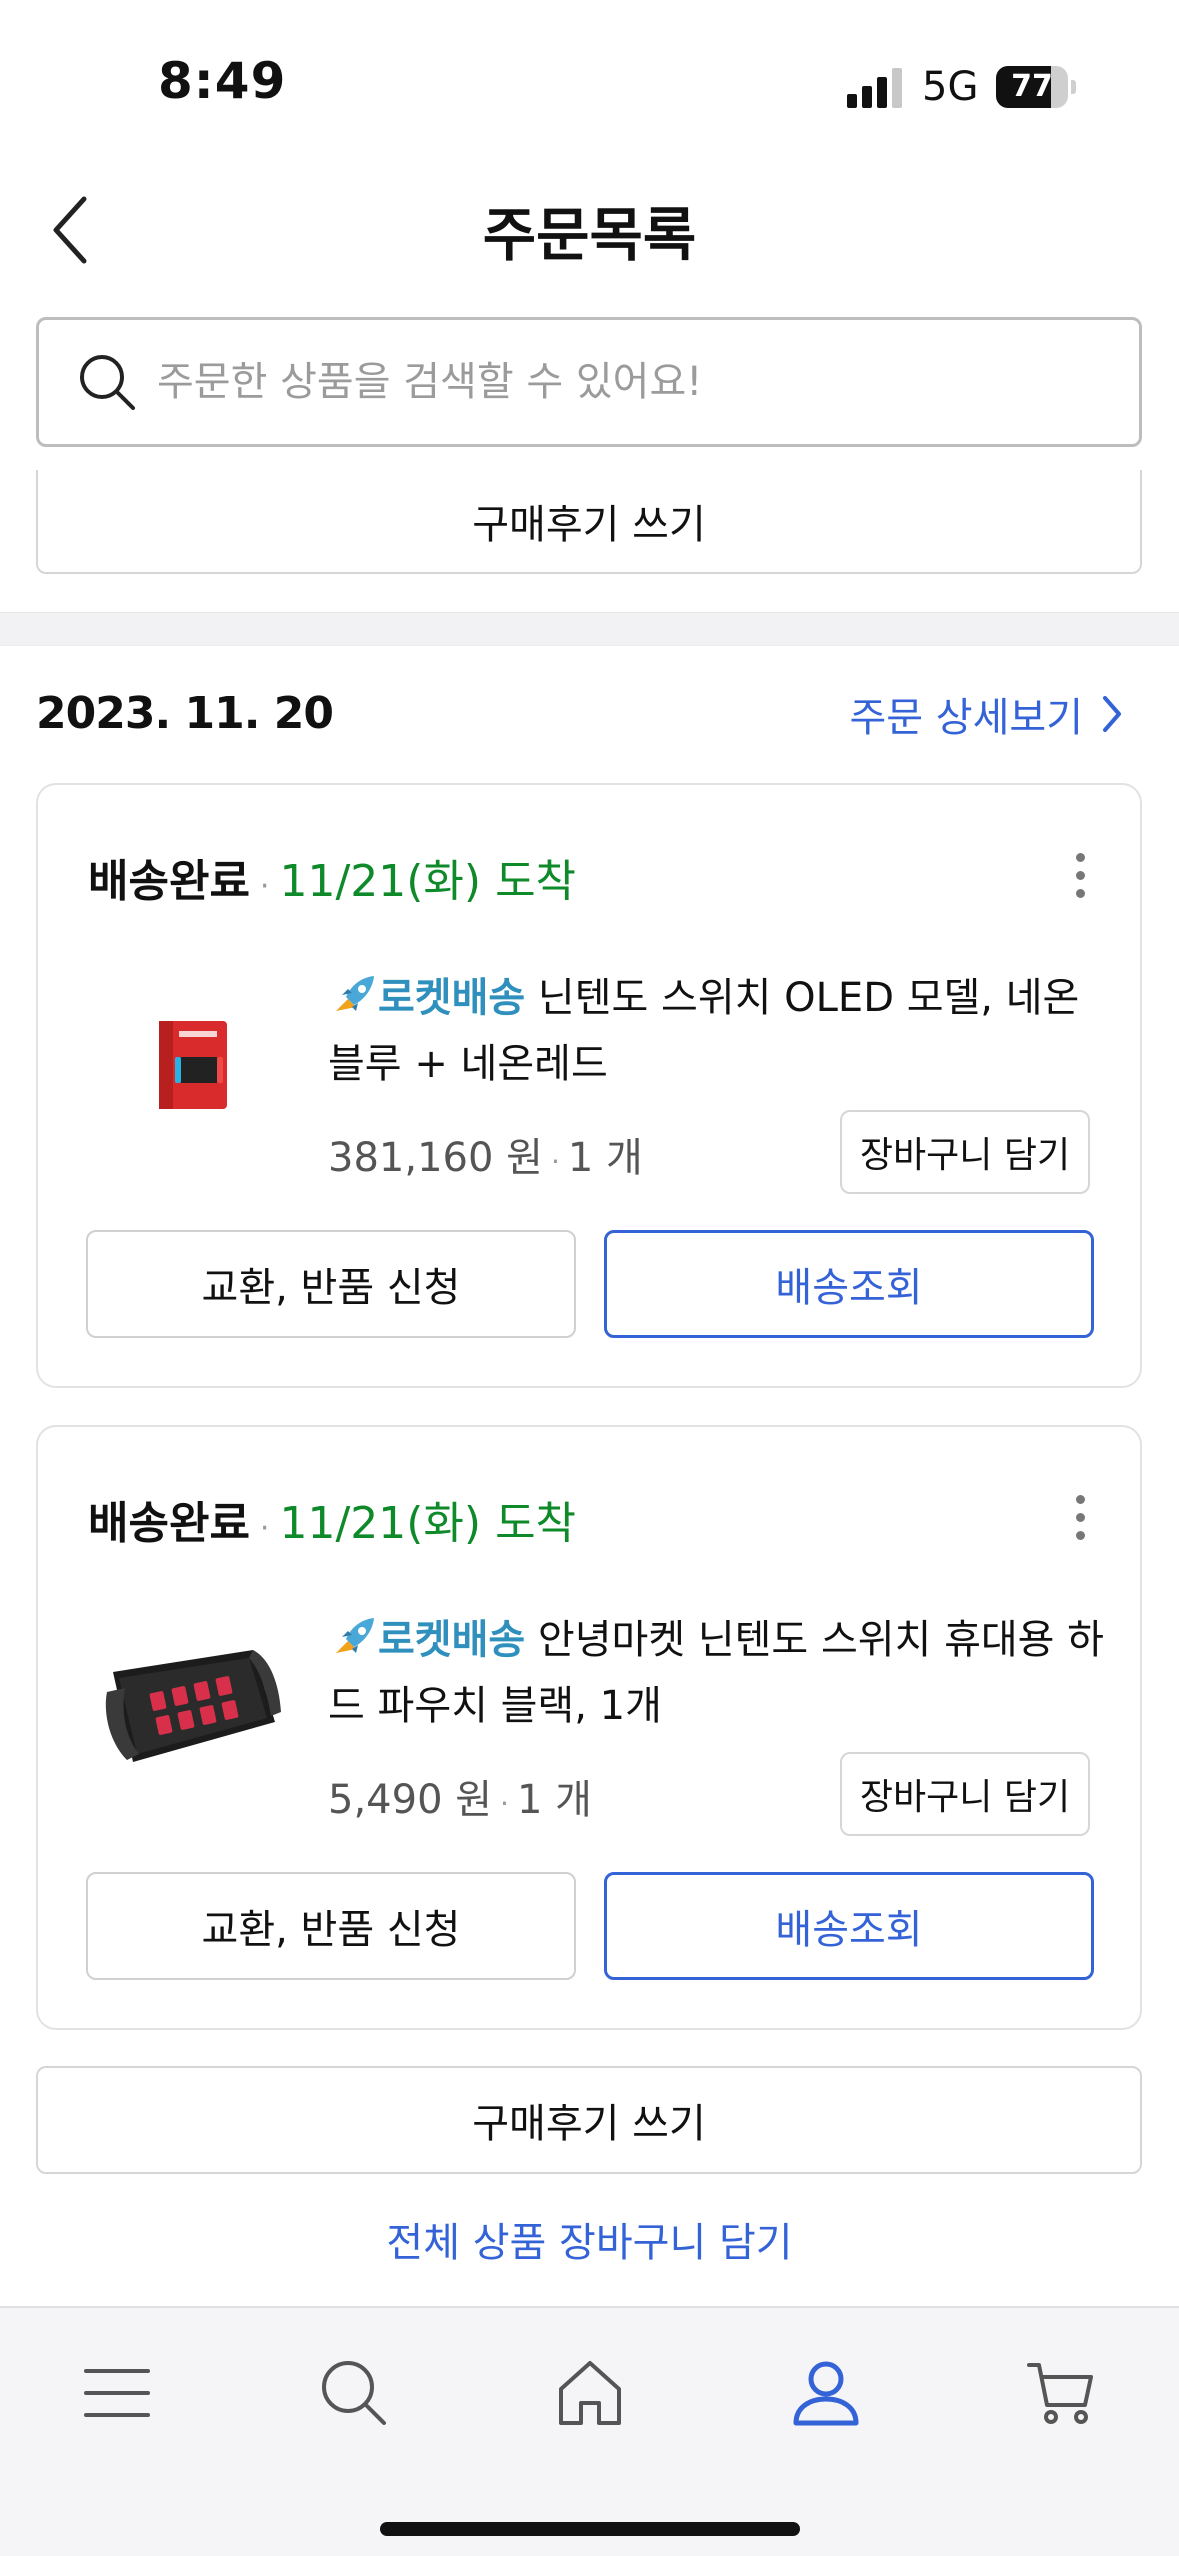 The width and height of the screenshot is (1179, 2556). I want to click on product-title: 로켓배송 닌텐도 스위치 OLED 모델, 네온블루 + 네온레드, so click(718, 1031).